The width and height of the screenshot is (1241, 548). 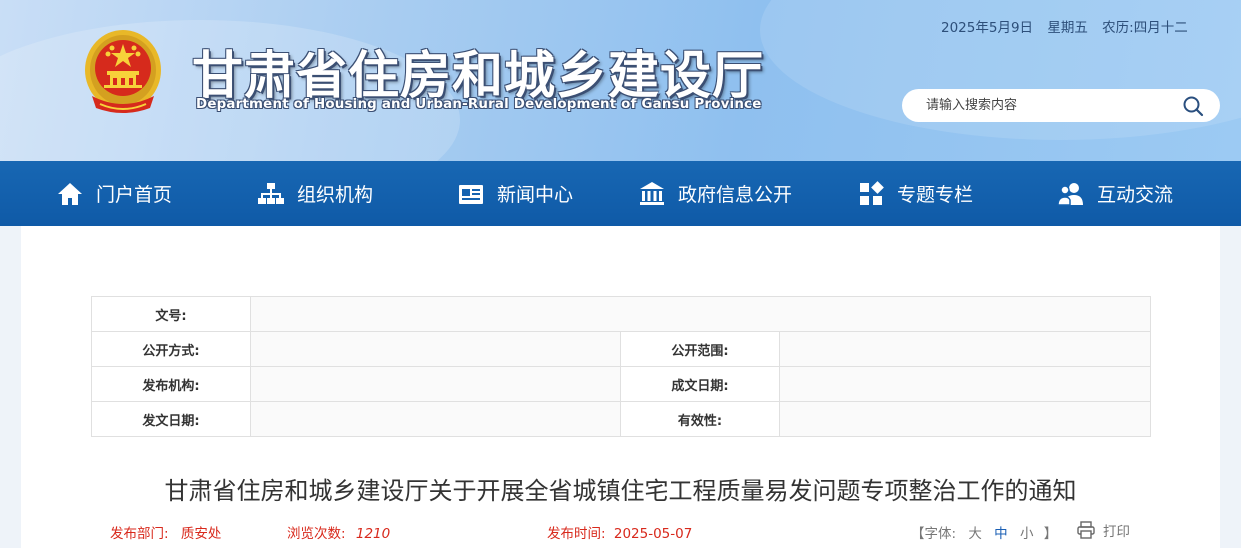 What do you see at coordinates (70, 193) in the screenshot?
I see `home-icon` at bounding box center [70, 193].